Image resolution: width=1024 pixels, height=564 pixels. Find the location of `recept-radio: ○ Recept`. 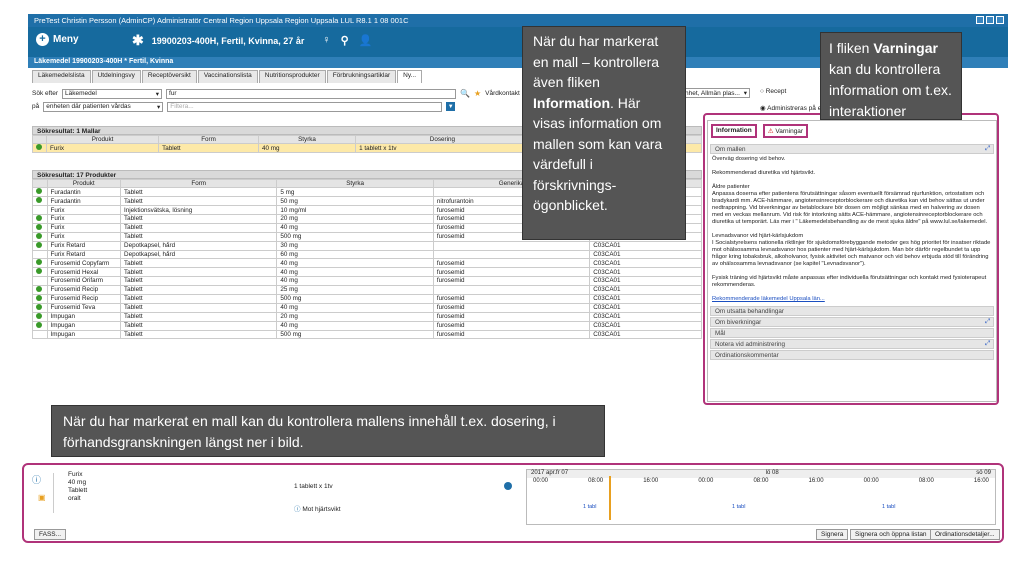

recept-radio: ○ Recept is located at coordinates (773, 91).